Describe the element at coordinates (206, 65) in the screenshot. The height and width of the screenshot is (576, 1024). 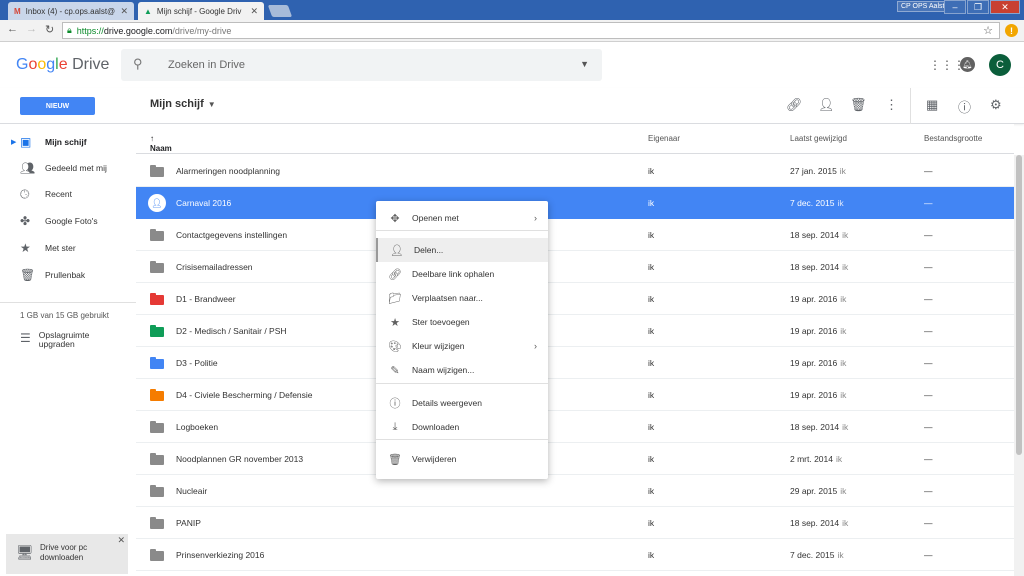
I see `search-input: Zoeken in Drive` at that location.